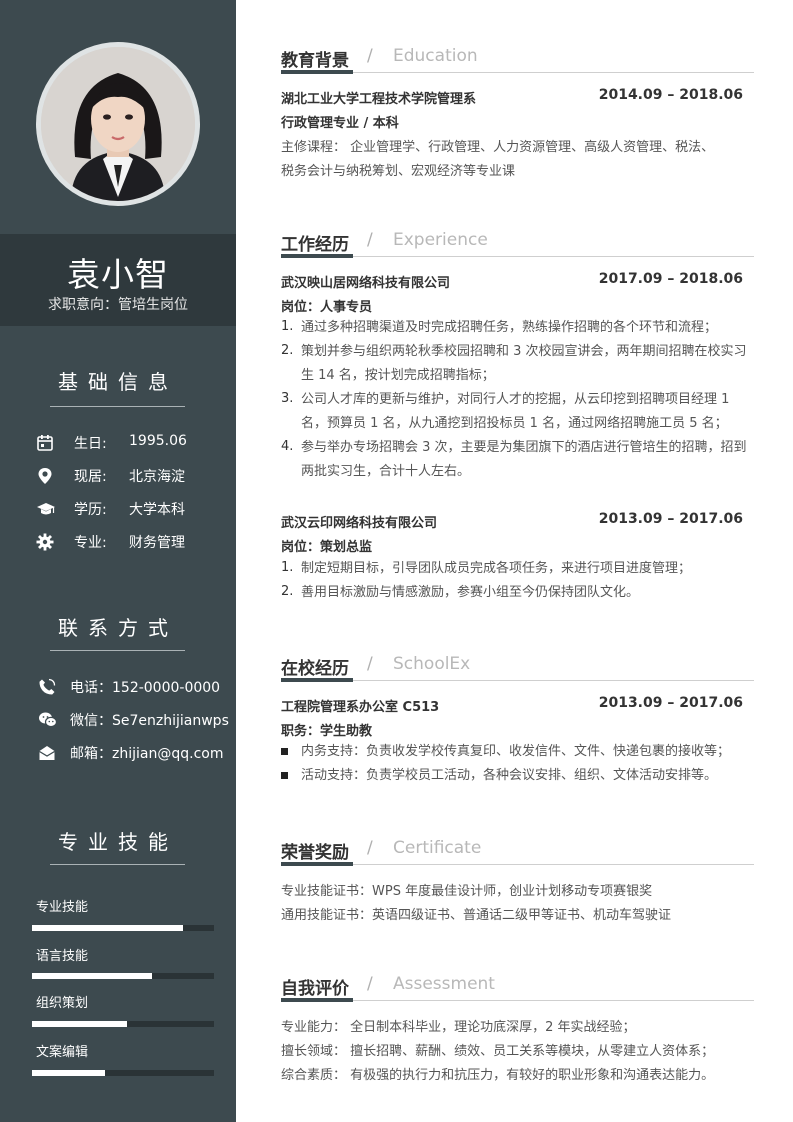  What do you see at coordinates (147, 754) in the screenshot?
I see `contact-text: 邮箱：zhijian@qq.com` at bounding box center [147, 754].